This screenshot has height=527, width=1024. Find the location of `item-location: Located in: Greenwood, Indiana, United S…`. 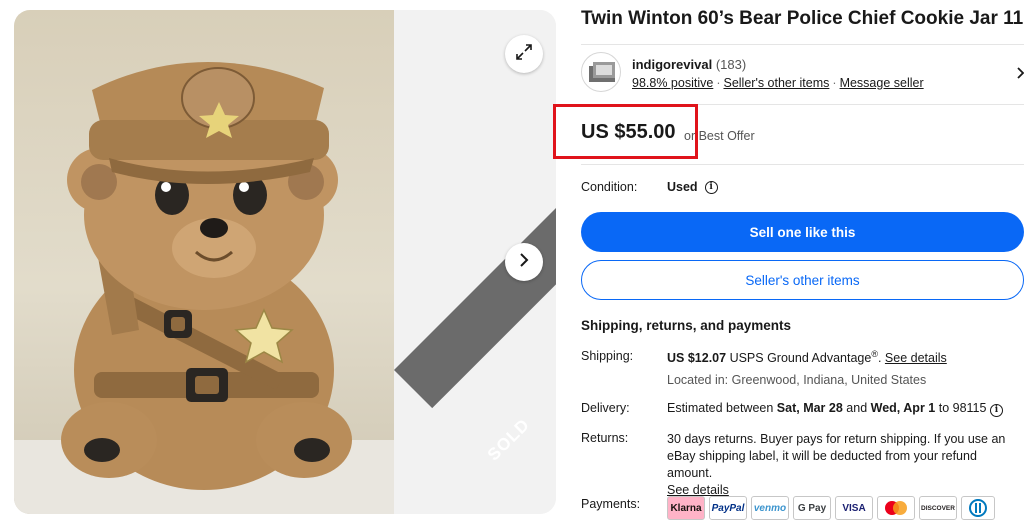

item-location: Located in: Greenwood, Indiana, United S… is located at coordinates (797, 380).